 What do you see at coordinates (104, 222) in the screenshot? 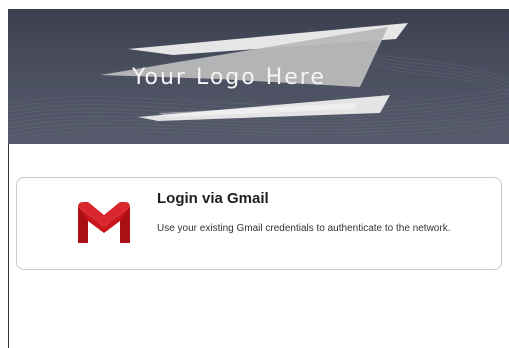
I see `gmail-icon` at bounding box center [104, 222].